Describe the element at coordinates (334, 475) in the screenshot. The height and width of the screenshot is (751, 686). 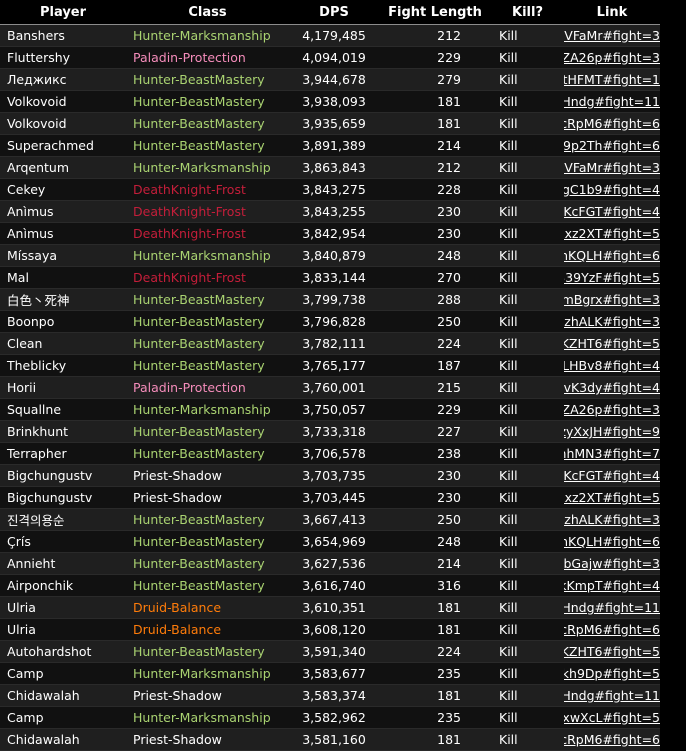
I see `dps-cell: 3,703,735` at that location.